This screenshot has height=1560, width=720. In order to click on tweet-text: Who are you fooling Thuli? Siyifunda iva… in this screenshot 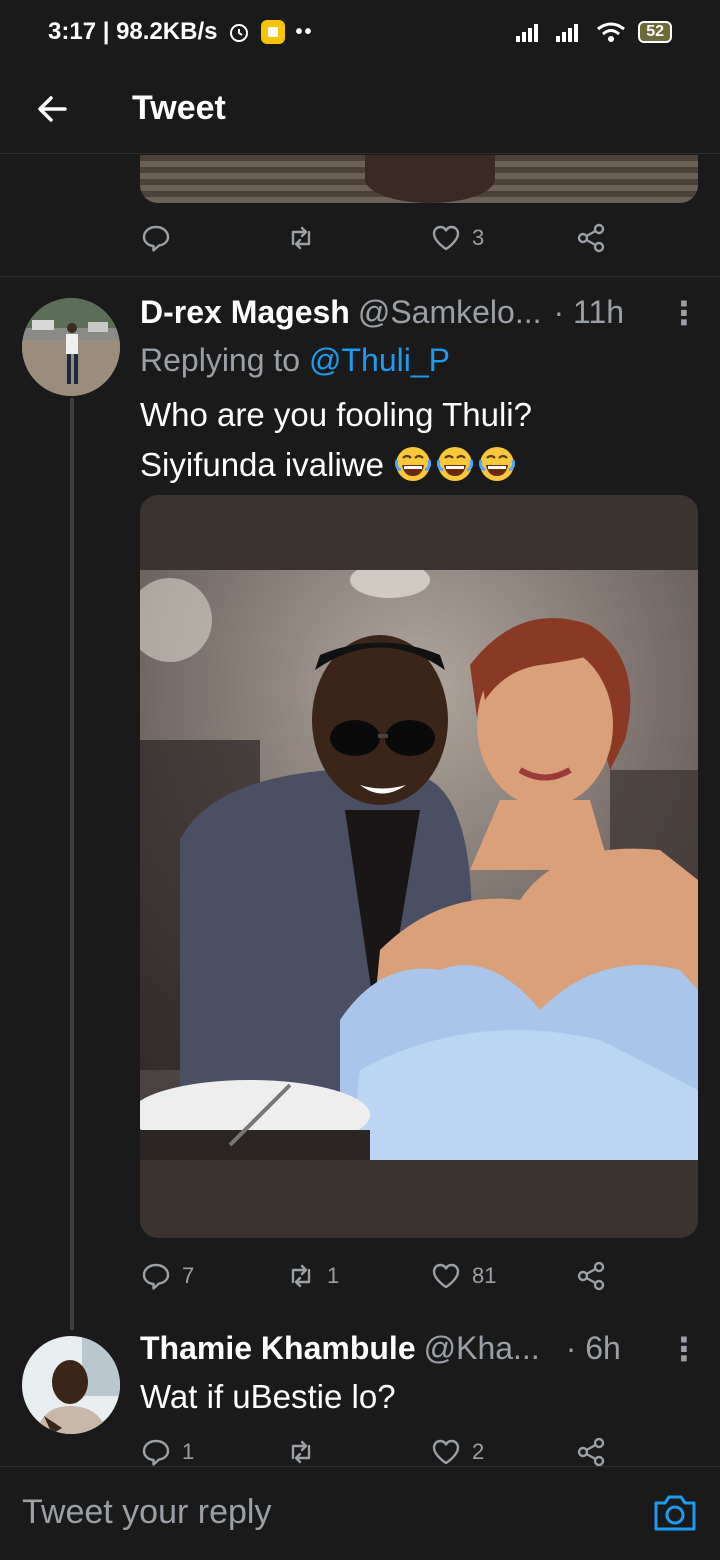, I will do `click(420, 440)`.